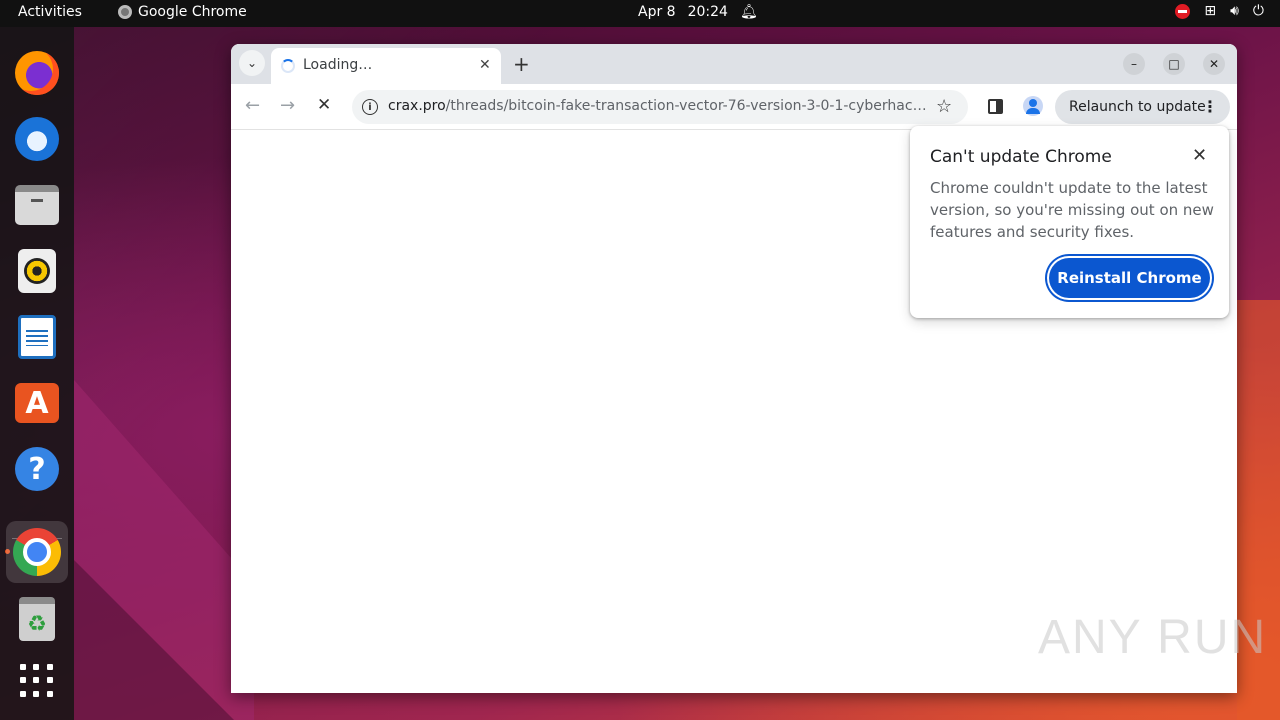 The height and width of the screenshot is (720, 1280). I want to click on dock-help: ?, so click(37, 469).